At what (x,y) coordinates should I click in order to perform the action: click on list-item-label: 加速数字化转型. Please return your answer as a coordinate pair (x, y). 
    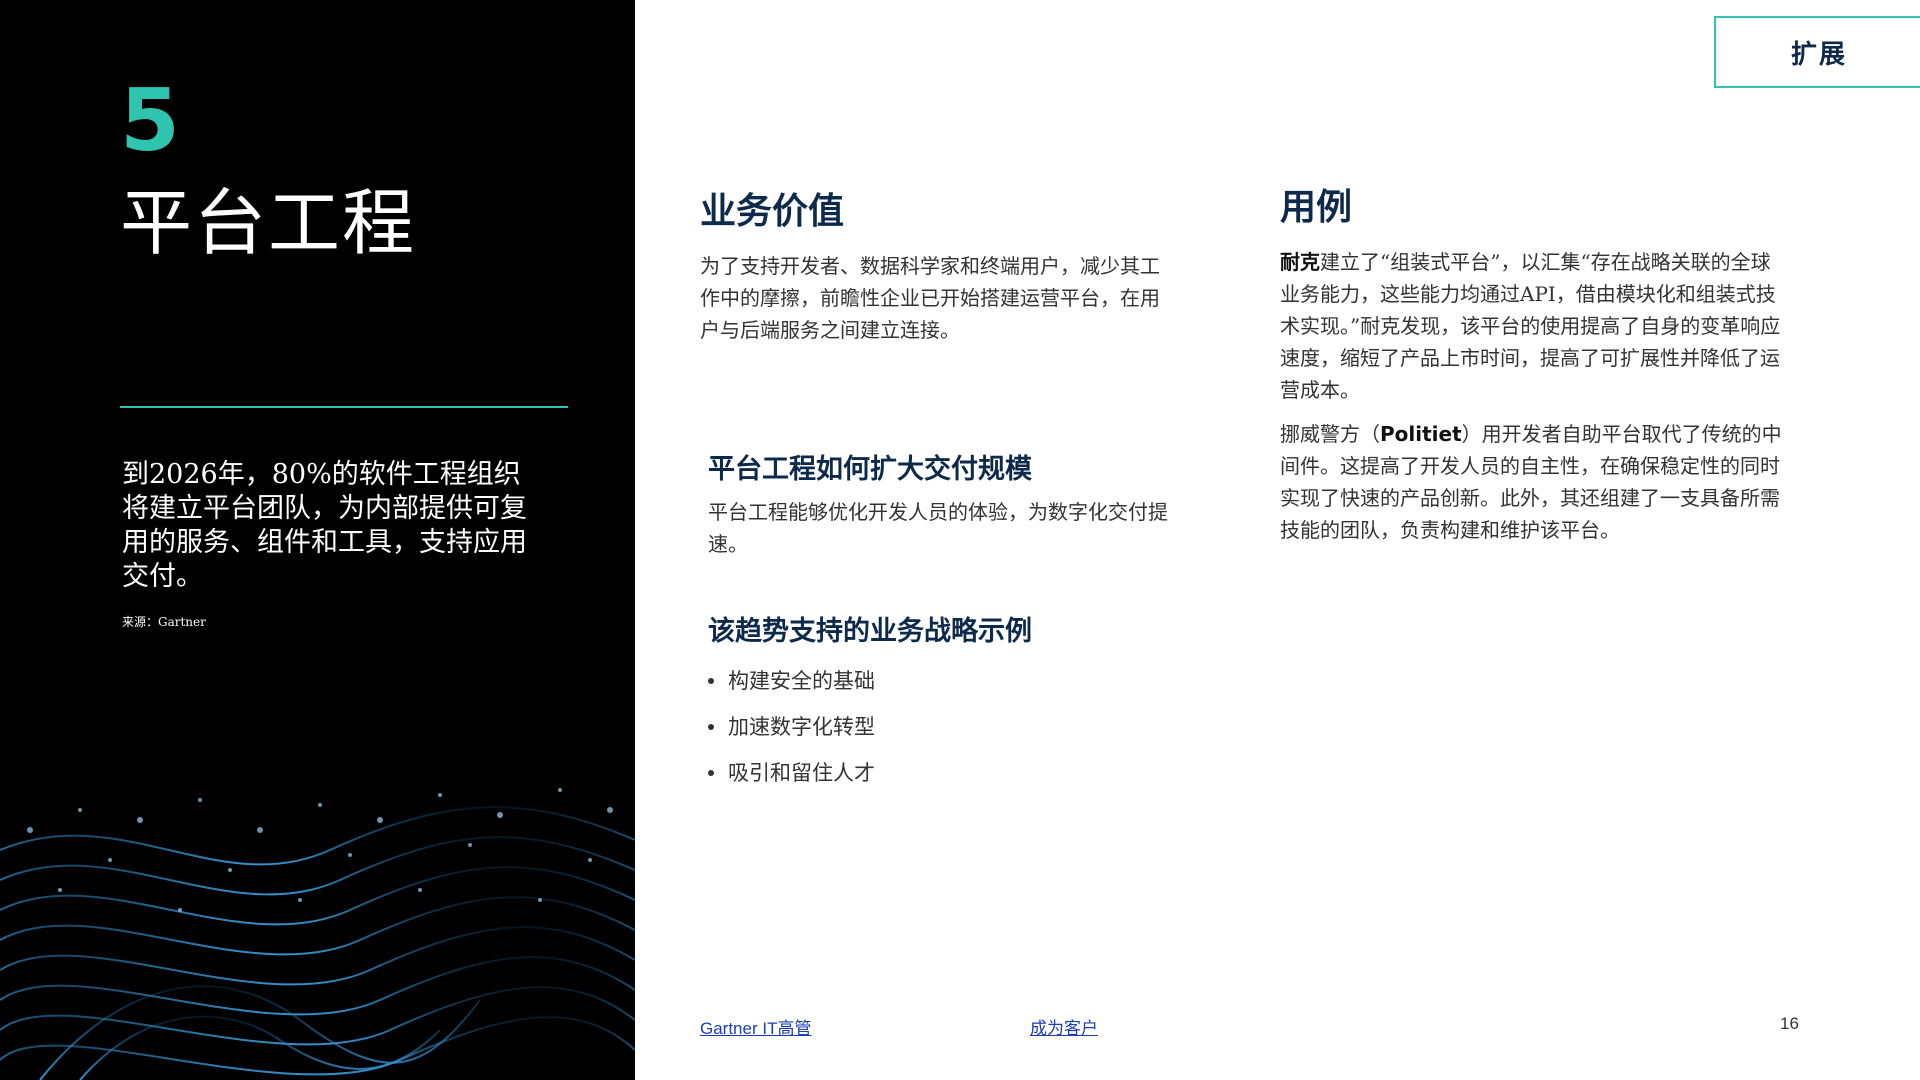
    Looking at the image, I should click on (801, 727).